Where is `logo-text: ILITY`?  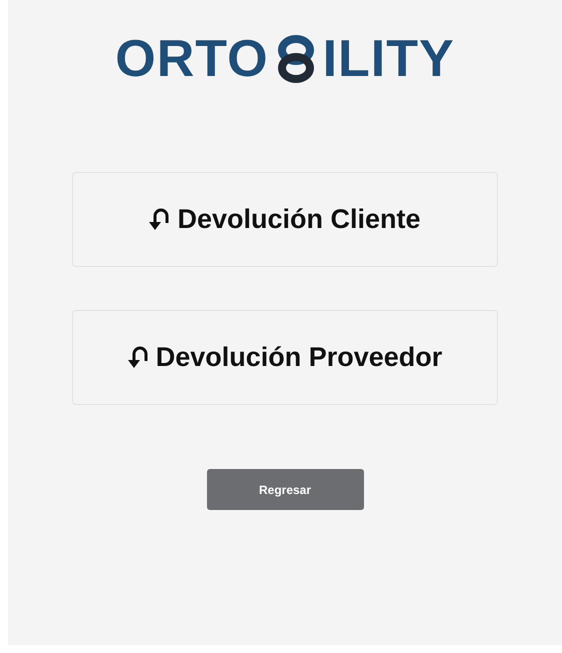
logo-text: ILITY is located at coordinates (388, 59).